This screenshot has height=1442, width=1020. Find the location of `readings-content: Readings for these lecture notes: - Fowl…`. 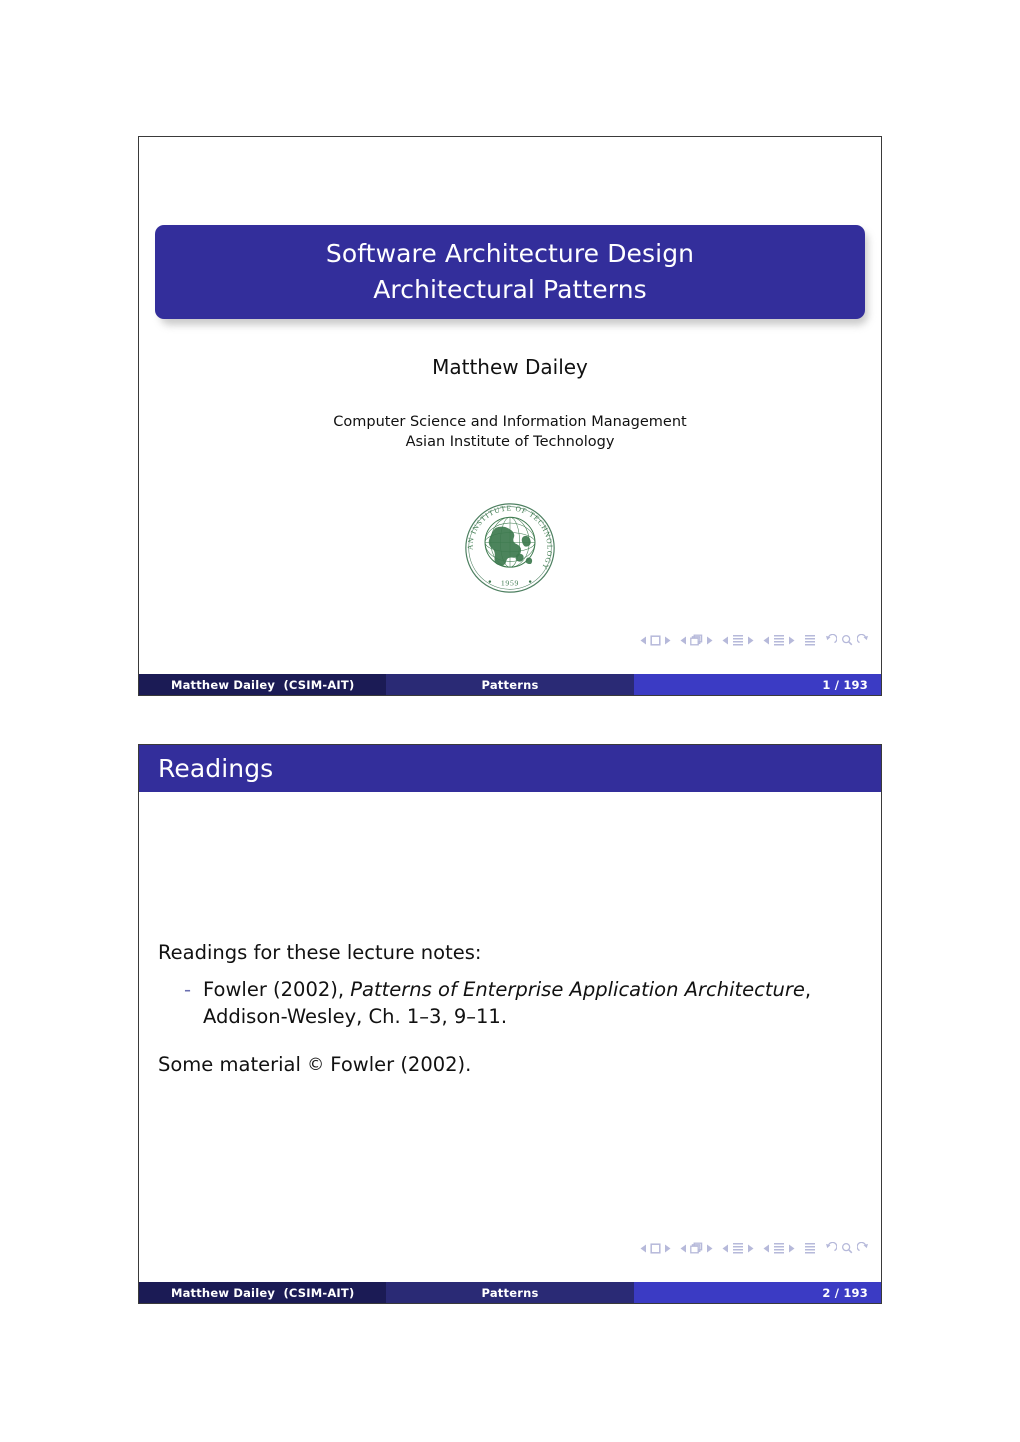

readings-content: Readings for these lecture notes: - Fowl… is located at coordinates (499, 1009).